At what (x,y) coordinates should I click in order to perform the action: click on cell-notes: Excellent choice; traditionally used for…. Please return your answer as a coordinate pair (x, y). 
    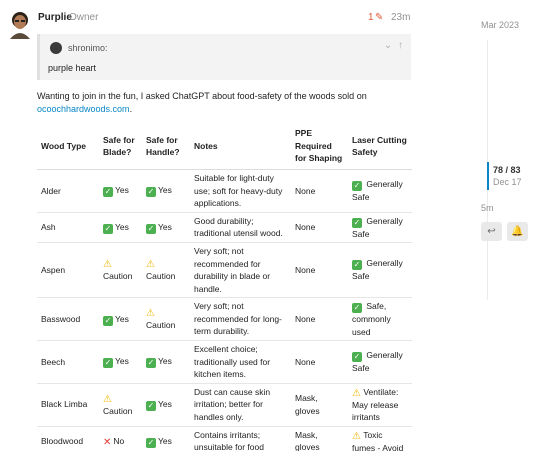
    Looking at the image, I should click on (240, 362).